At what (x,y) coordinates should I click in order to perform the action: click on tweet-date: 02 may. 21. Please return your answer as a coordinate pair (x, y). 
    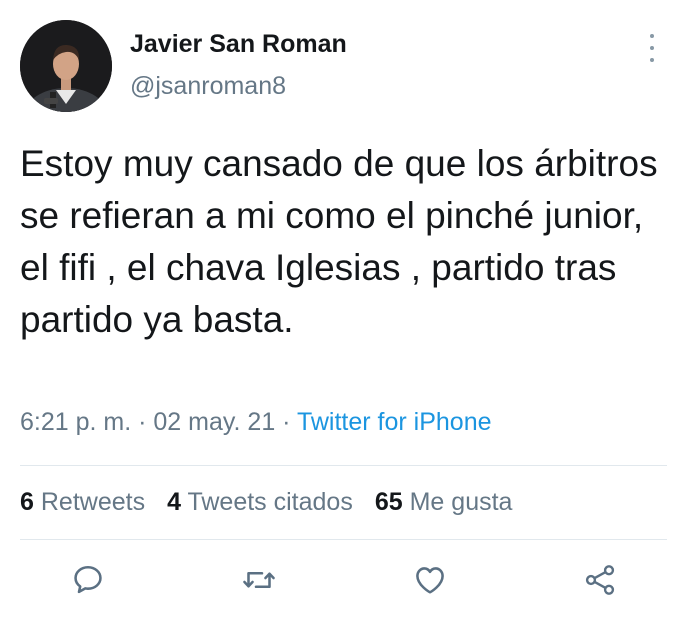
    Looking at the image, I should click on (214, 422).